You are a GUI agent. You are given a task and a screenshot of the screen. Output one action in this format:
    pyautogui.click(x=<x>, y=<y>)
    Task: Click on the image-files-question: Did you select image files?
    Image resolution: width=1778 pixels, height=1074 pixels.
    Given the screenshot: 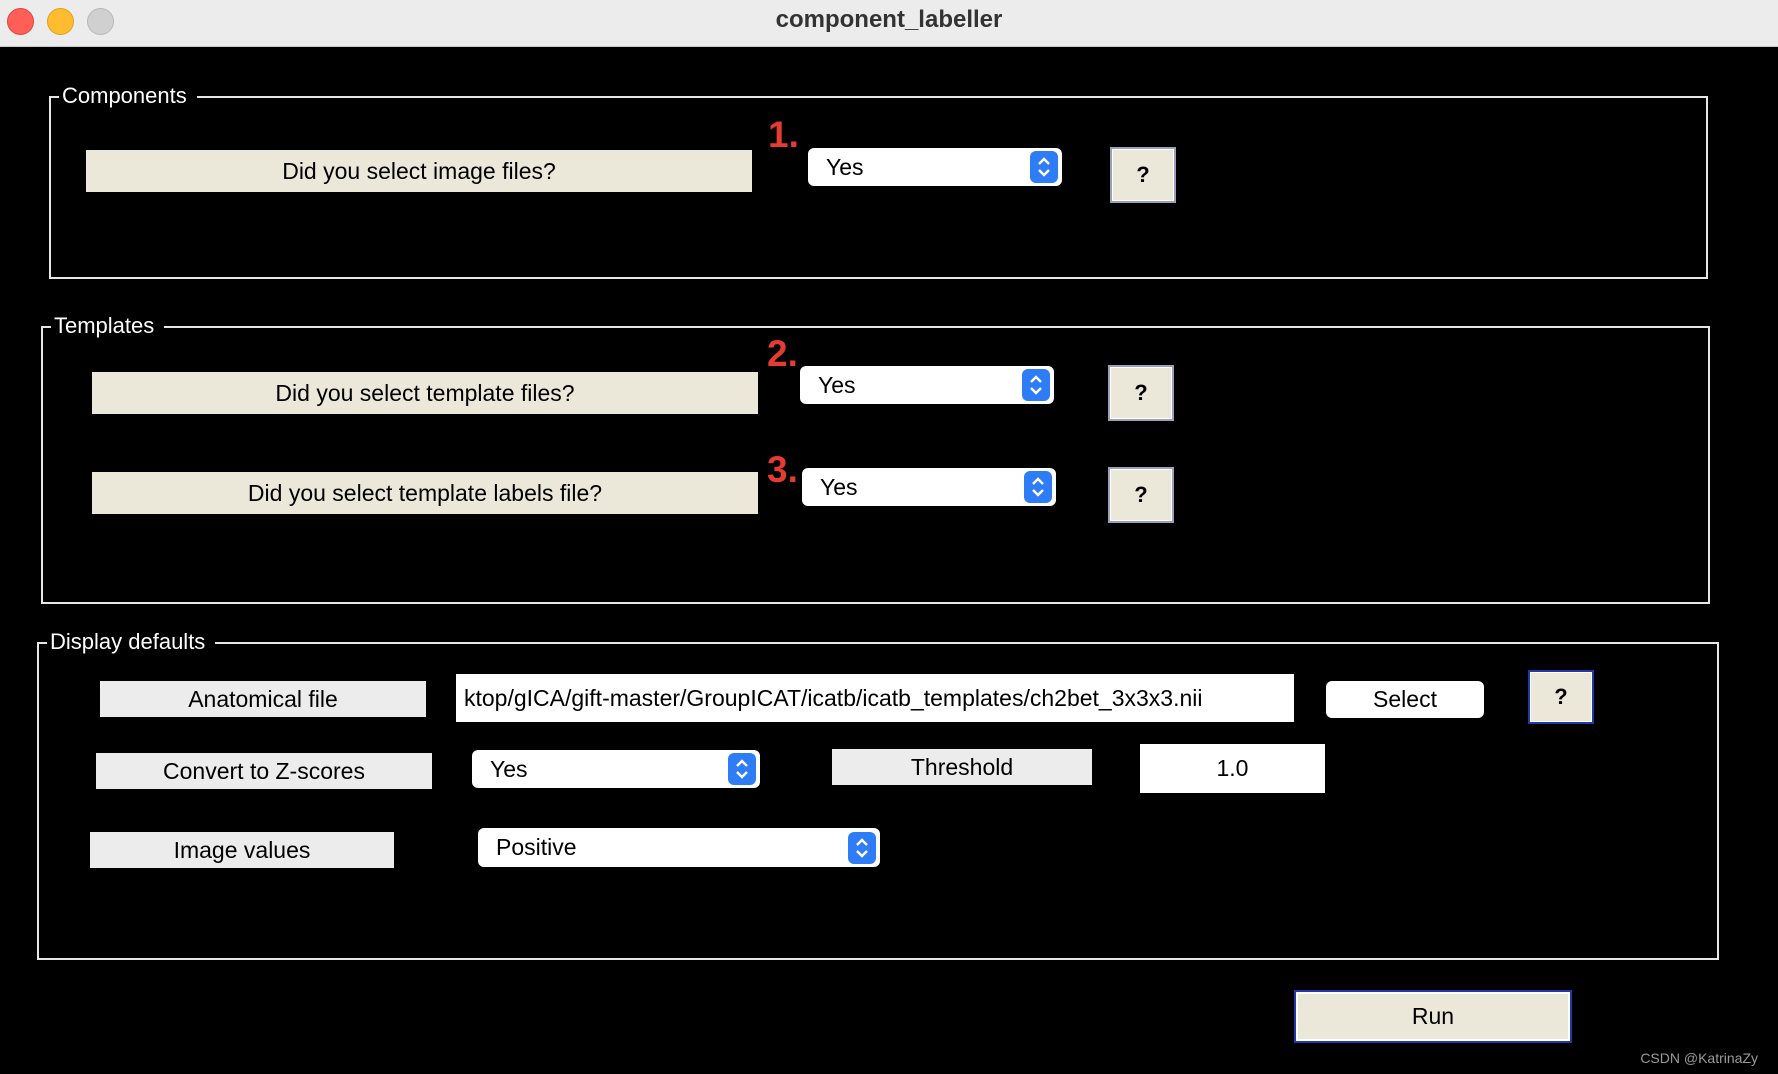 What is the action you would take?
    pyautogui.click(x=419, y=171)
    